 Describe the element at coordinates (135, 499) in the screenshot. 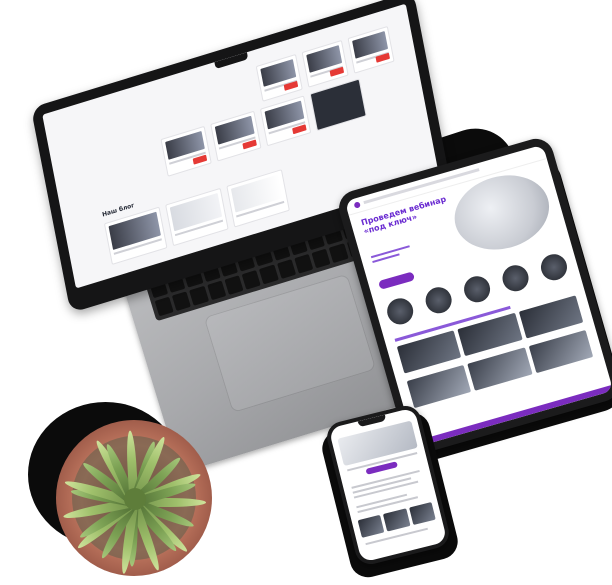

I see `plant-core` at that location.